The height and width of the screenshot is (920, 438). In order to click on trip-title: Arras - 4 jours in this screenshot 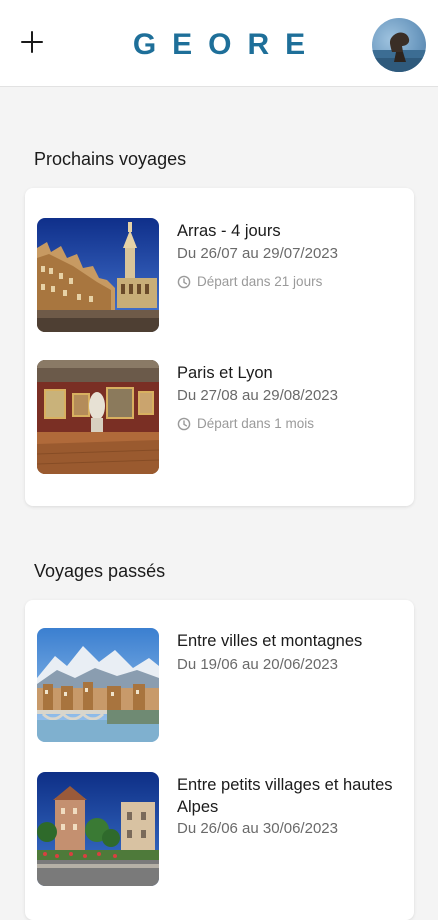, I will do `click(229, 231)`.